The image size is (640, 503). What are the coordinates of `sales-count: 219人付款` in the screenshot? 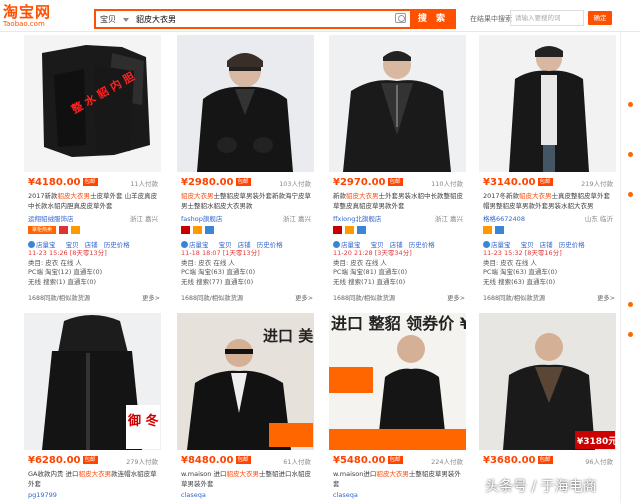 It's located at (597, 184).